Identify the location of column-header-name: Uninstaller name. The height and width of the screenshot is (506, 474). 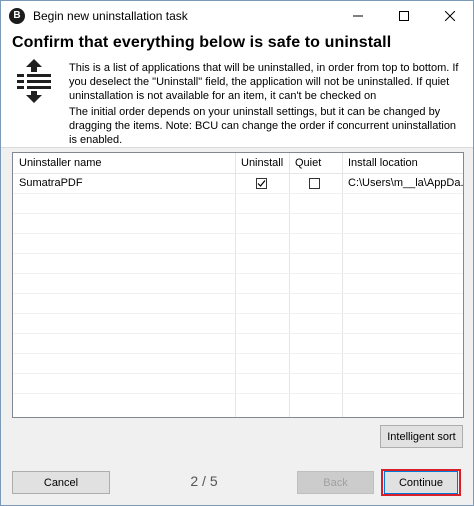
(124, 163).